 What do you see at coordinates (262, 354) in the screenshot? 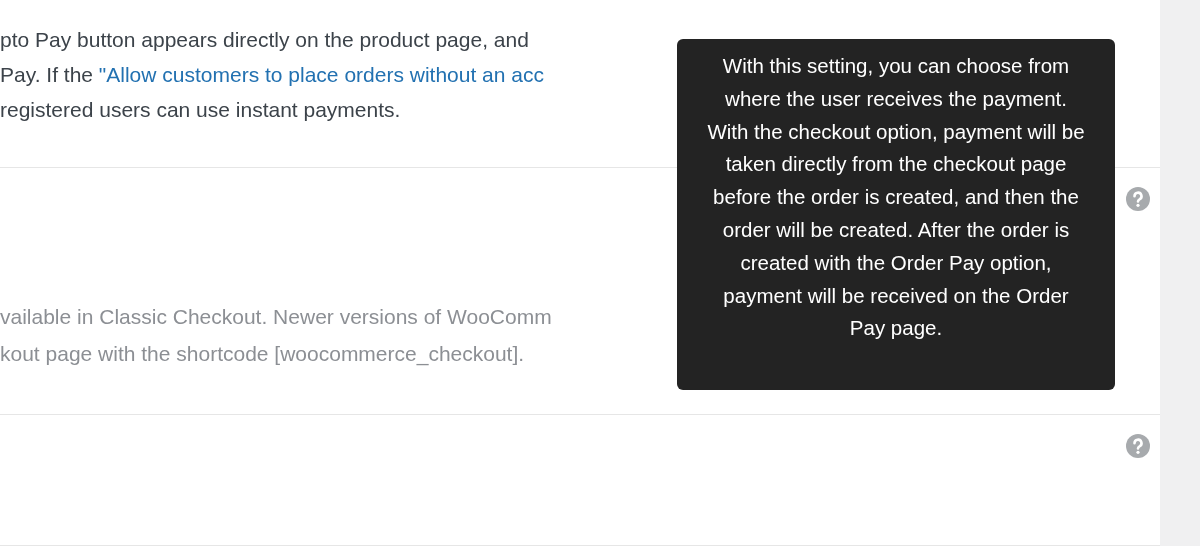
I see `setting-description: kout page with the shortcode [woocommerce_checkout].` at bounding box center [262, 354].